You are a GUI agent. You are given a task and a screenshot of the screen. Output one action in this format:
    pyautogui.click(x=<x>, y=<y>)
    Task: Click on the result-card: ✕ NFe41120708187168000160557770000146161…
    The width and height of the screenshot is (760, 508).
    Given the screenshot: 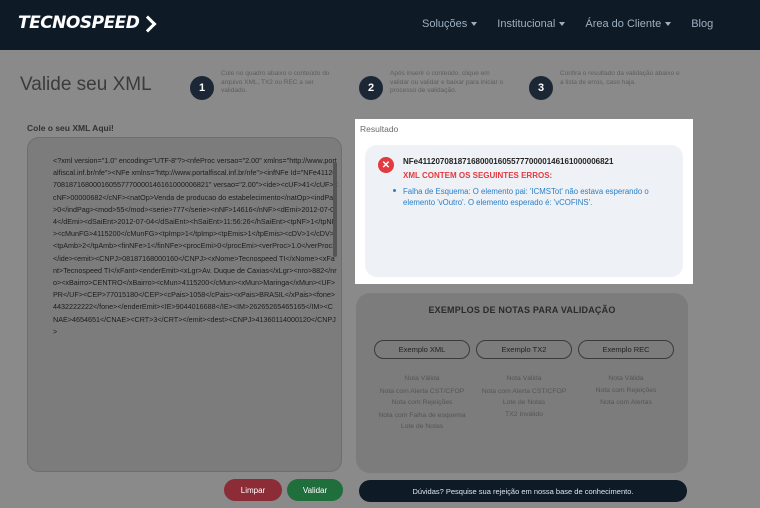 What is the action you would take?
    pyautogui.click(x=524, y=211)
    